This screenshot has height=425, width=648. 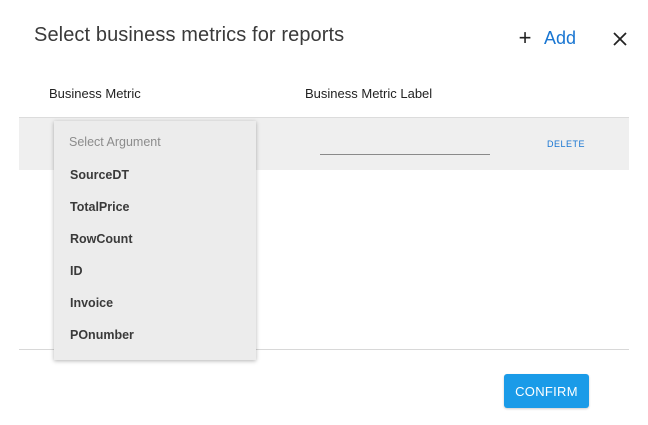 I want to click on dialog-title: Select business metrics for reports, so click(x=189, y=35).